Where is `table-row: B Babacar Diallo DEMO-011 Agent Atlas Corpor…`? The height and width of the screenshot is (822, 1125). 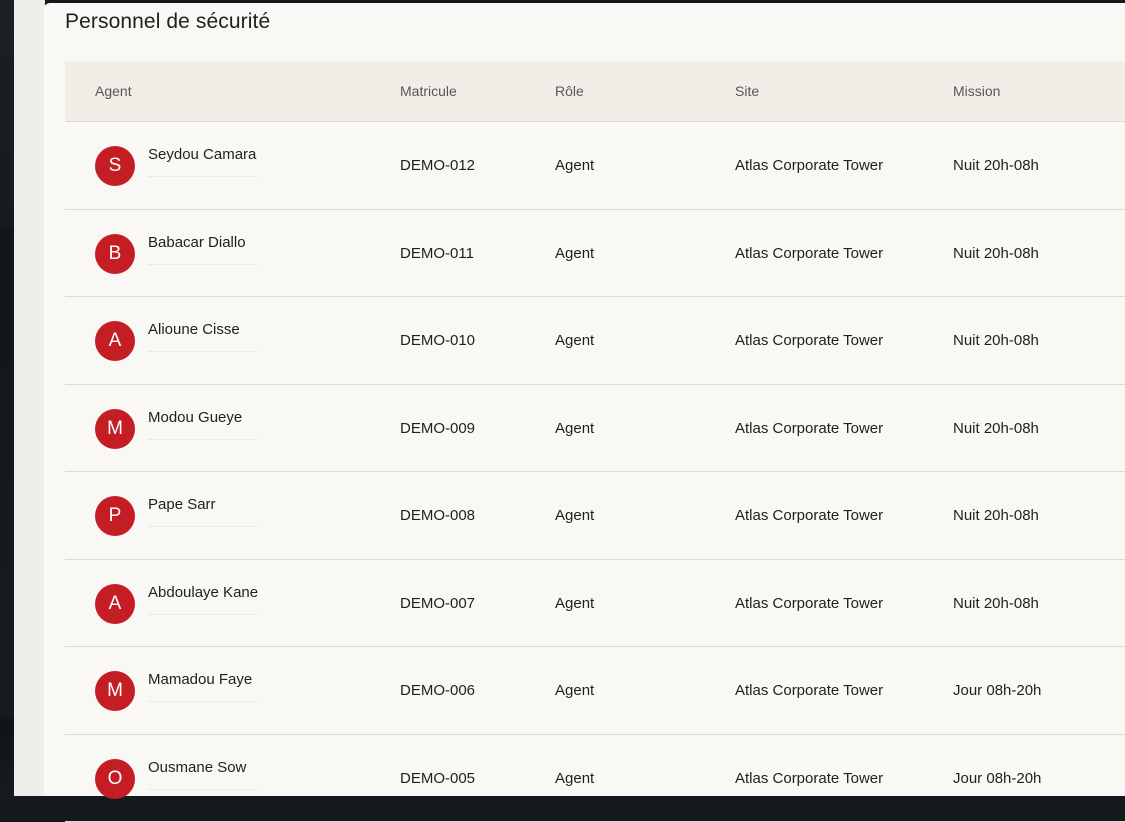
table-row: B Babacar Diallo DEMO-011 Agent Atlas Corpor… is located at coordinates (595, 254).